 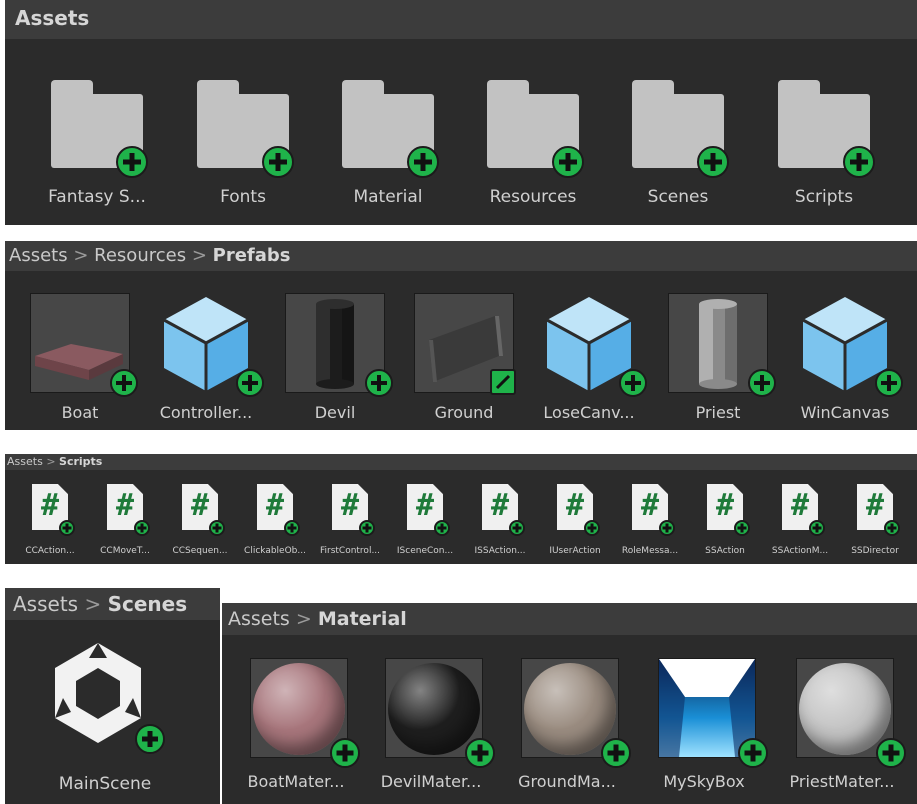 What do you see at coordinates (704, 729) in the screenshot?
I see `material-item: MySkyBox` at bounding box center [704, 729].